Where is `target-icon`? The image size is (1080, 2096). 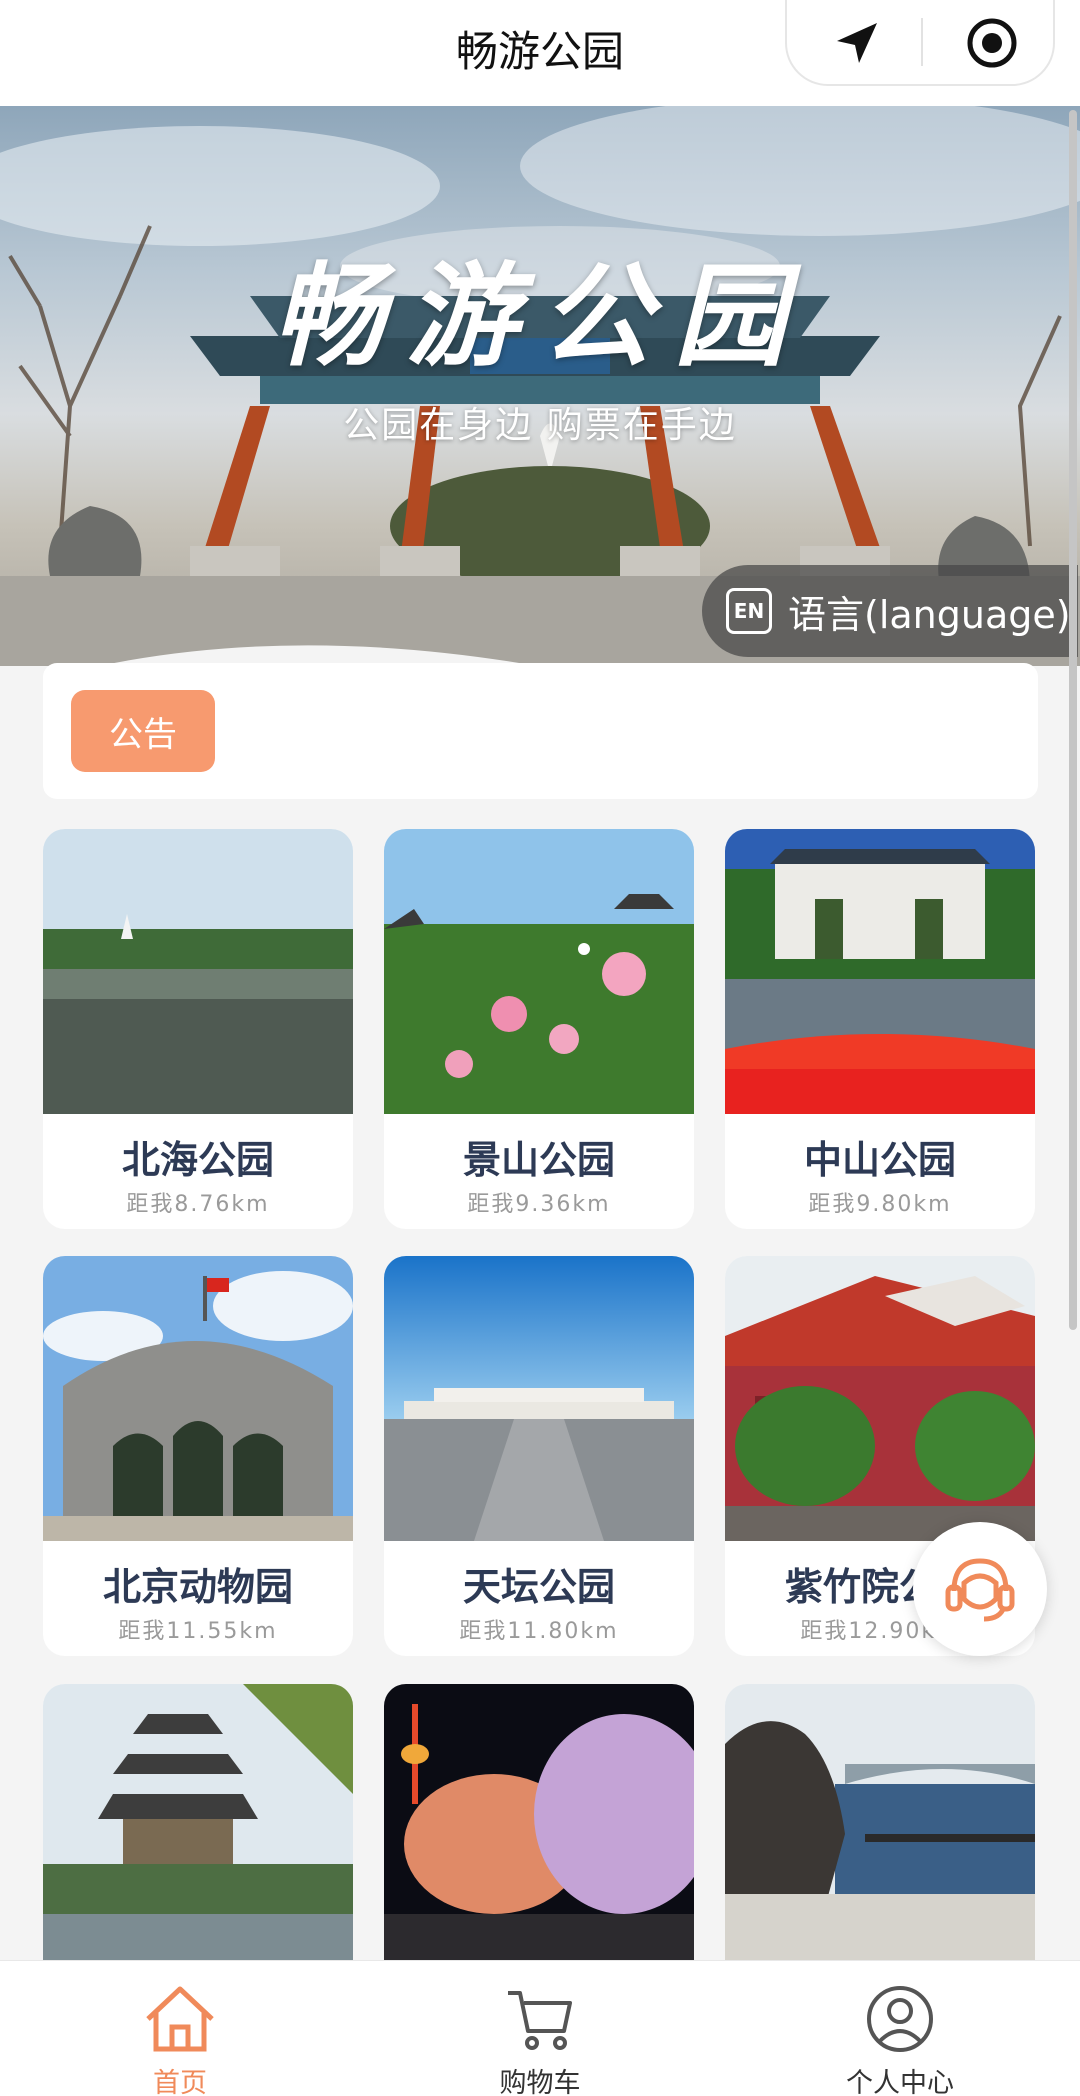
target-icon is located at coordinates (992, 43).